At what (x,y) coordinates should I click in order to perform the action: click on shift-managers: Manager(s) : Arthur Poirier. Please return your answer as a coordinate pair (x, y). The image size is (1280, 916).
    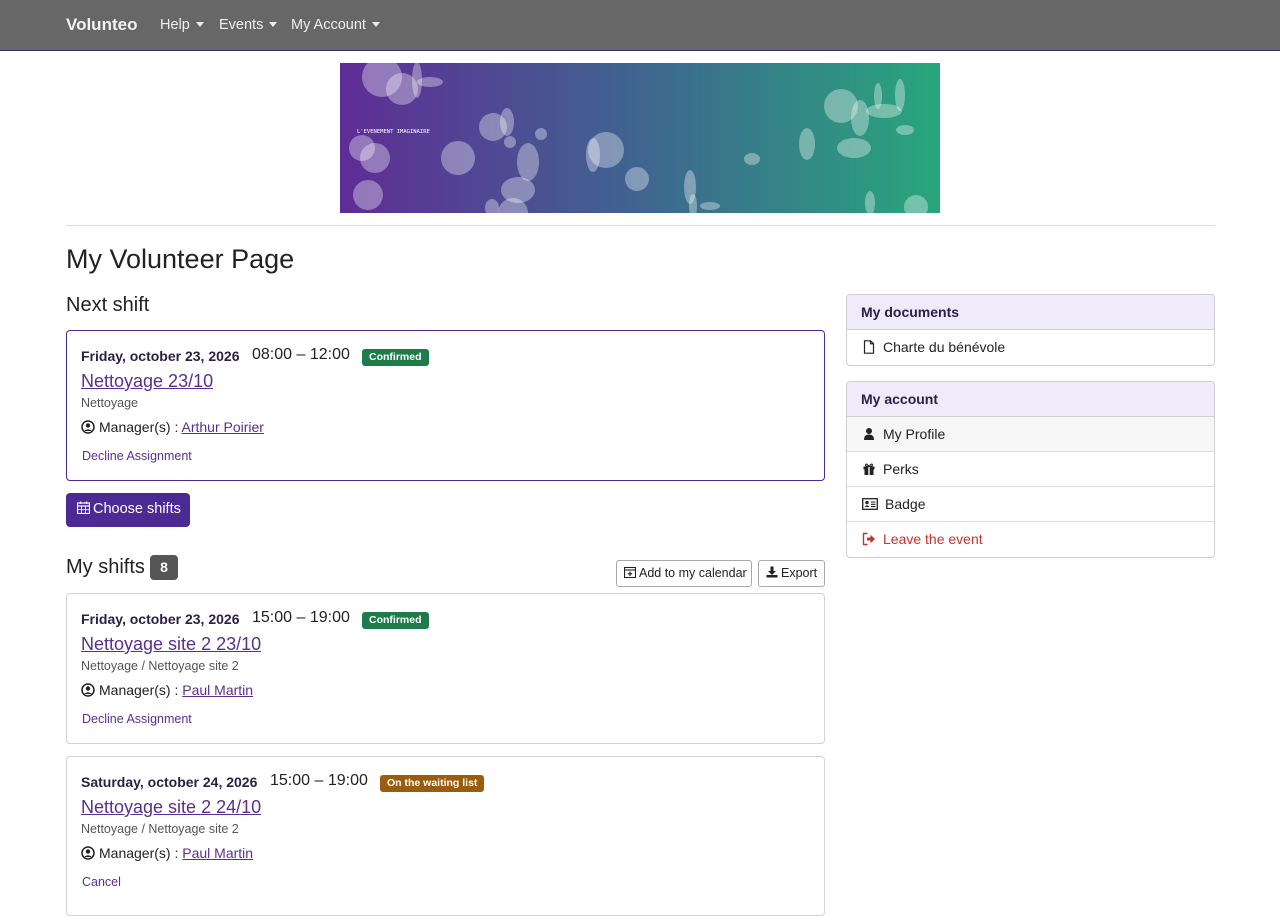
    Looking at the image, I should click on (172, 427).